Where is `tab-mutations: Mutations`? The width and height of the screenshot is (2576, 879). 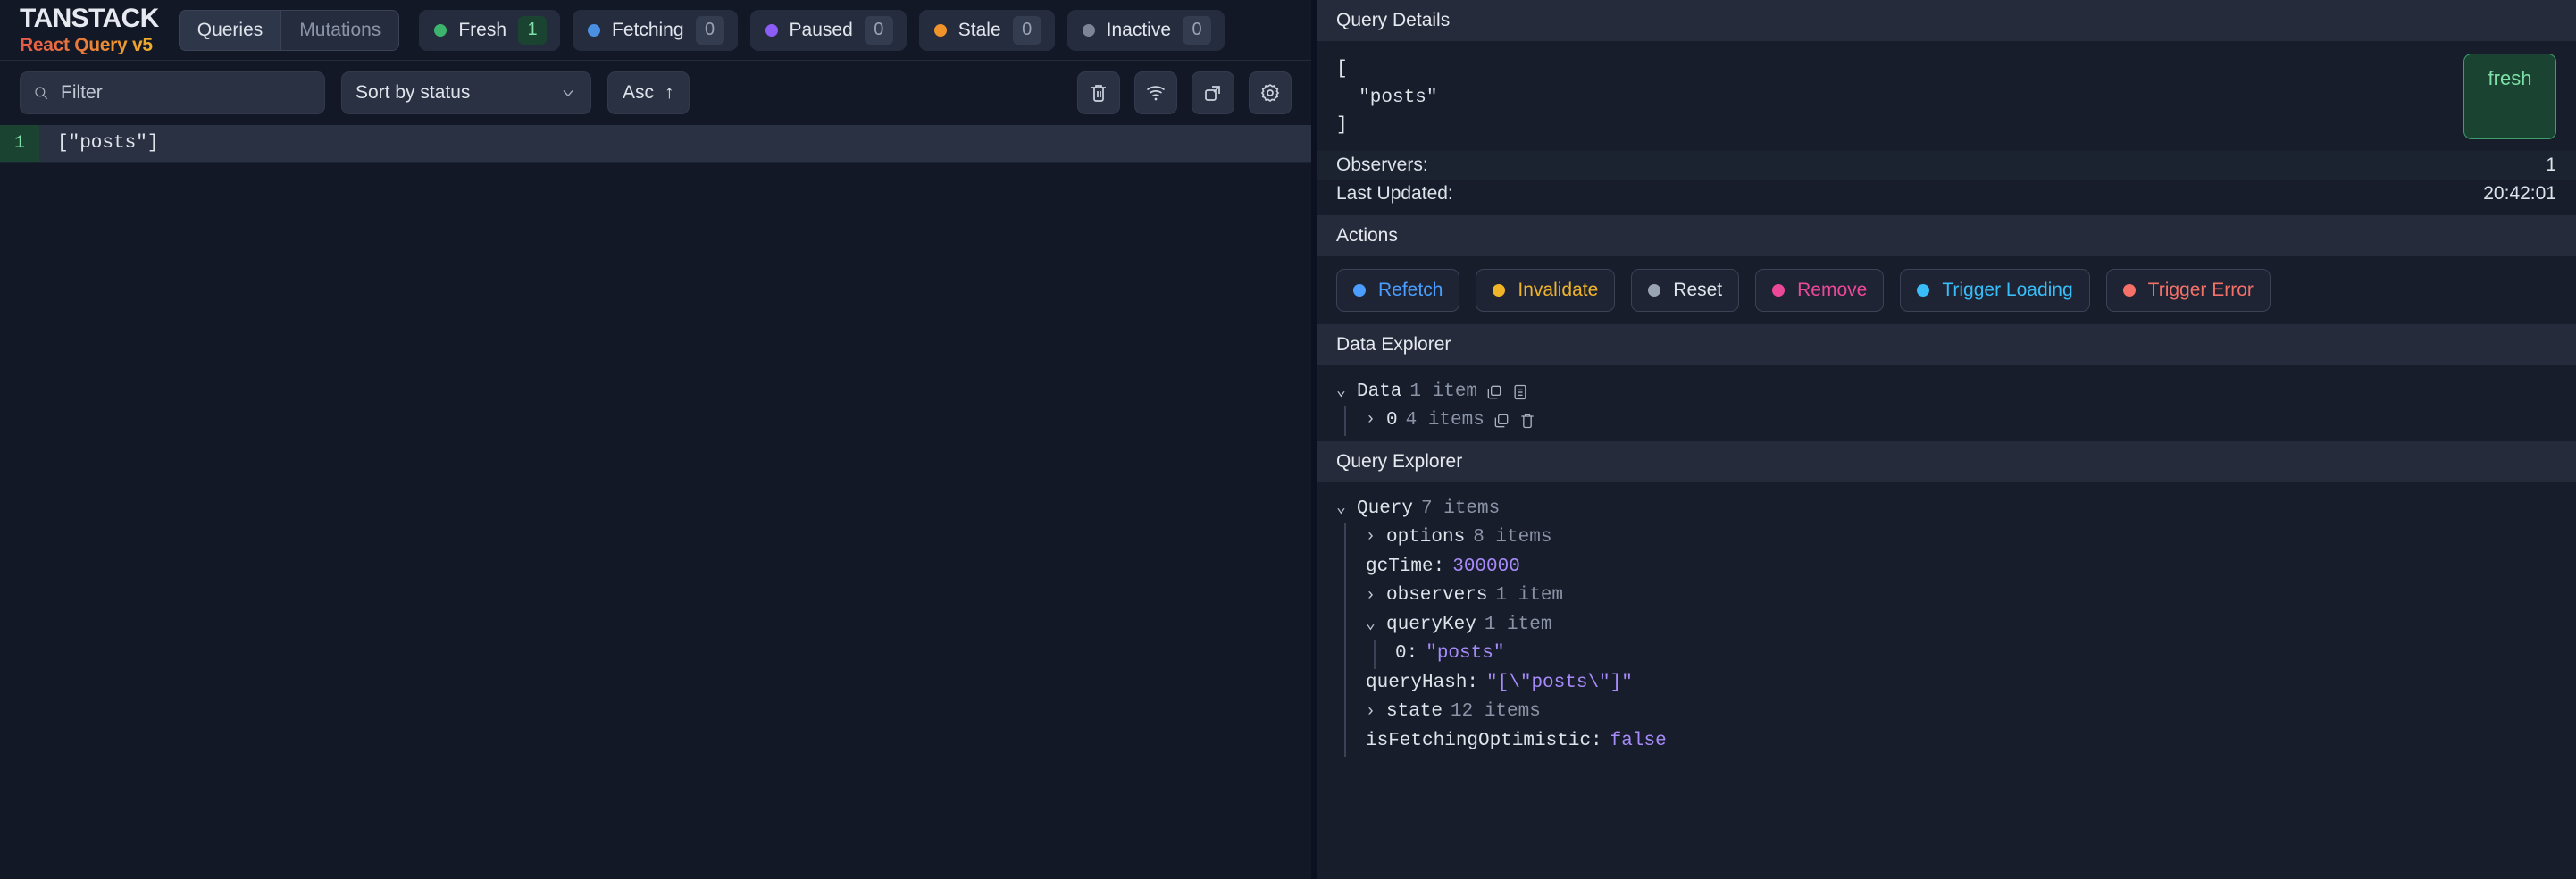 tab-mutations: Mutations is located at coordinates (340, 30).